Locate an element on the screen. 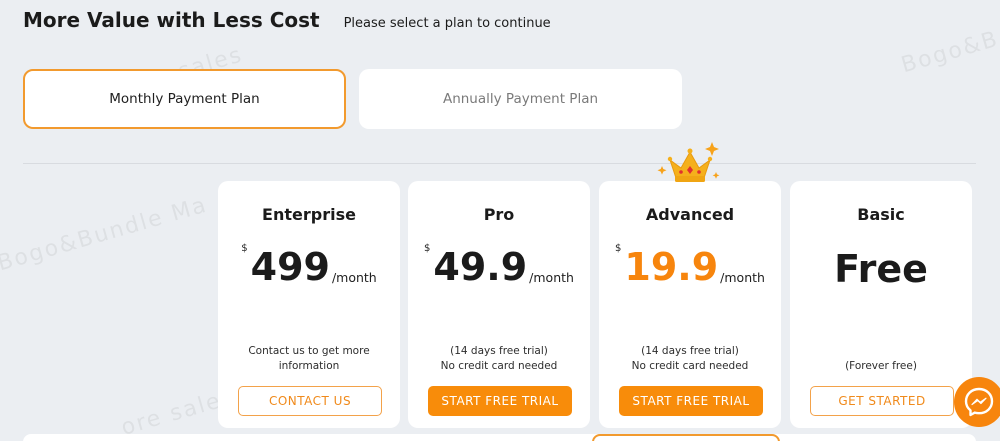  plan-note: Contact us to get more is located at coordinates (309, 351).